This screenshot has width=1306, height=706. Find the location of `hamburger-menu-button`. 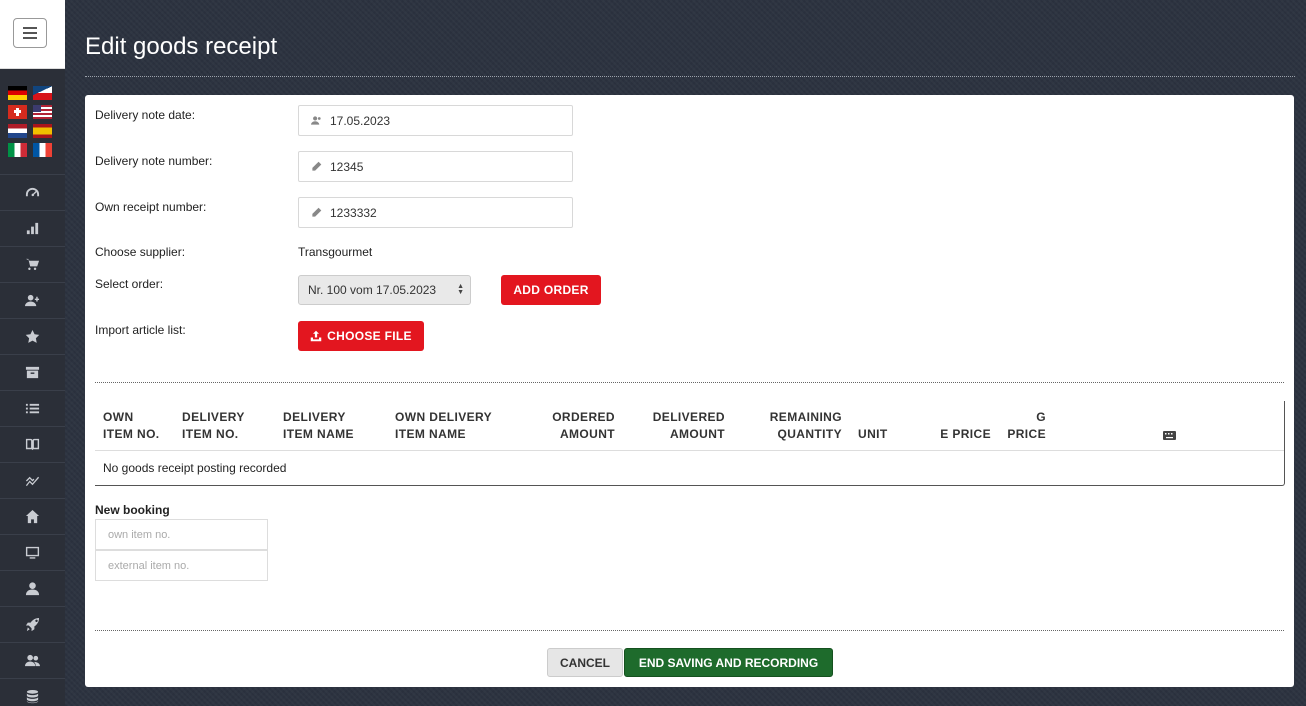

hamburger-menu-button is located at coordinates (30, 33).